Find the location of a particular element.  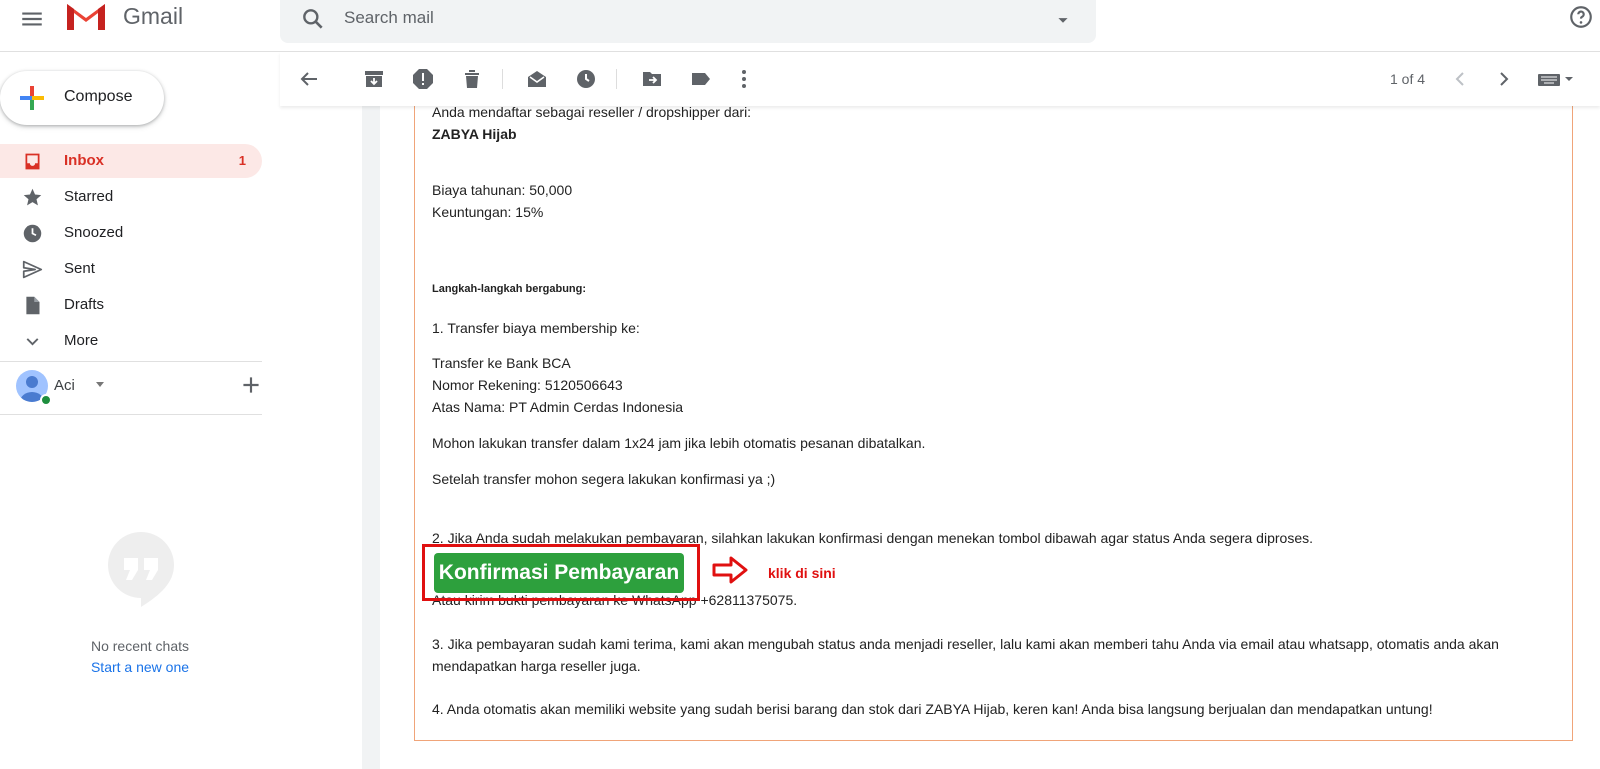

sidebar-item-inbox: Inbox 1 is located at coordinates (131, 161).